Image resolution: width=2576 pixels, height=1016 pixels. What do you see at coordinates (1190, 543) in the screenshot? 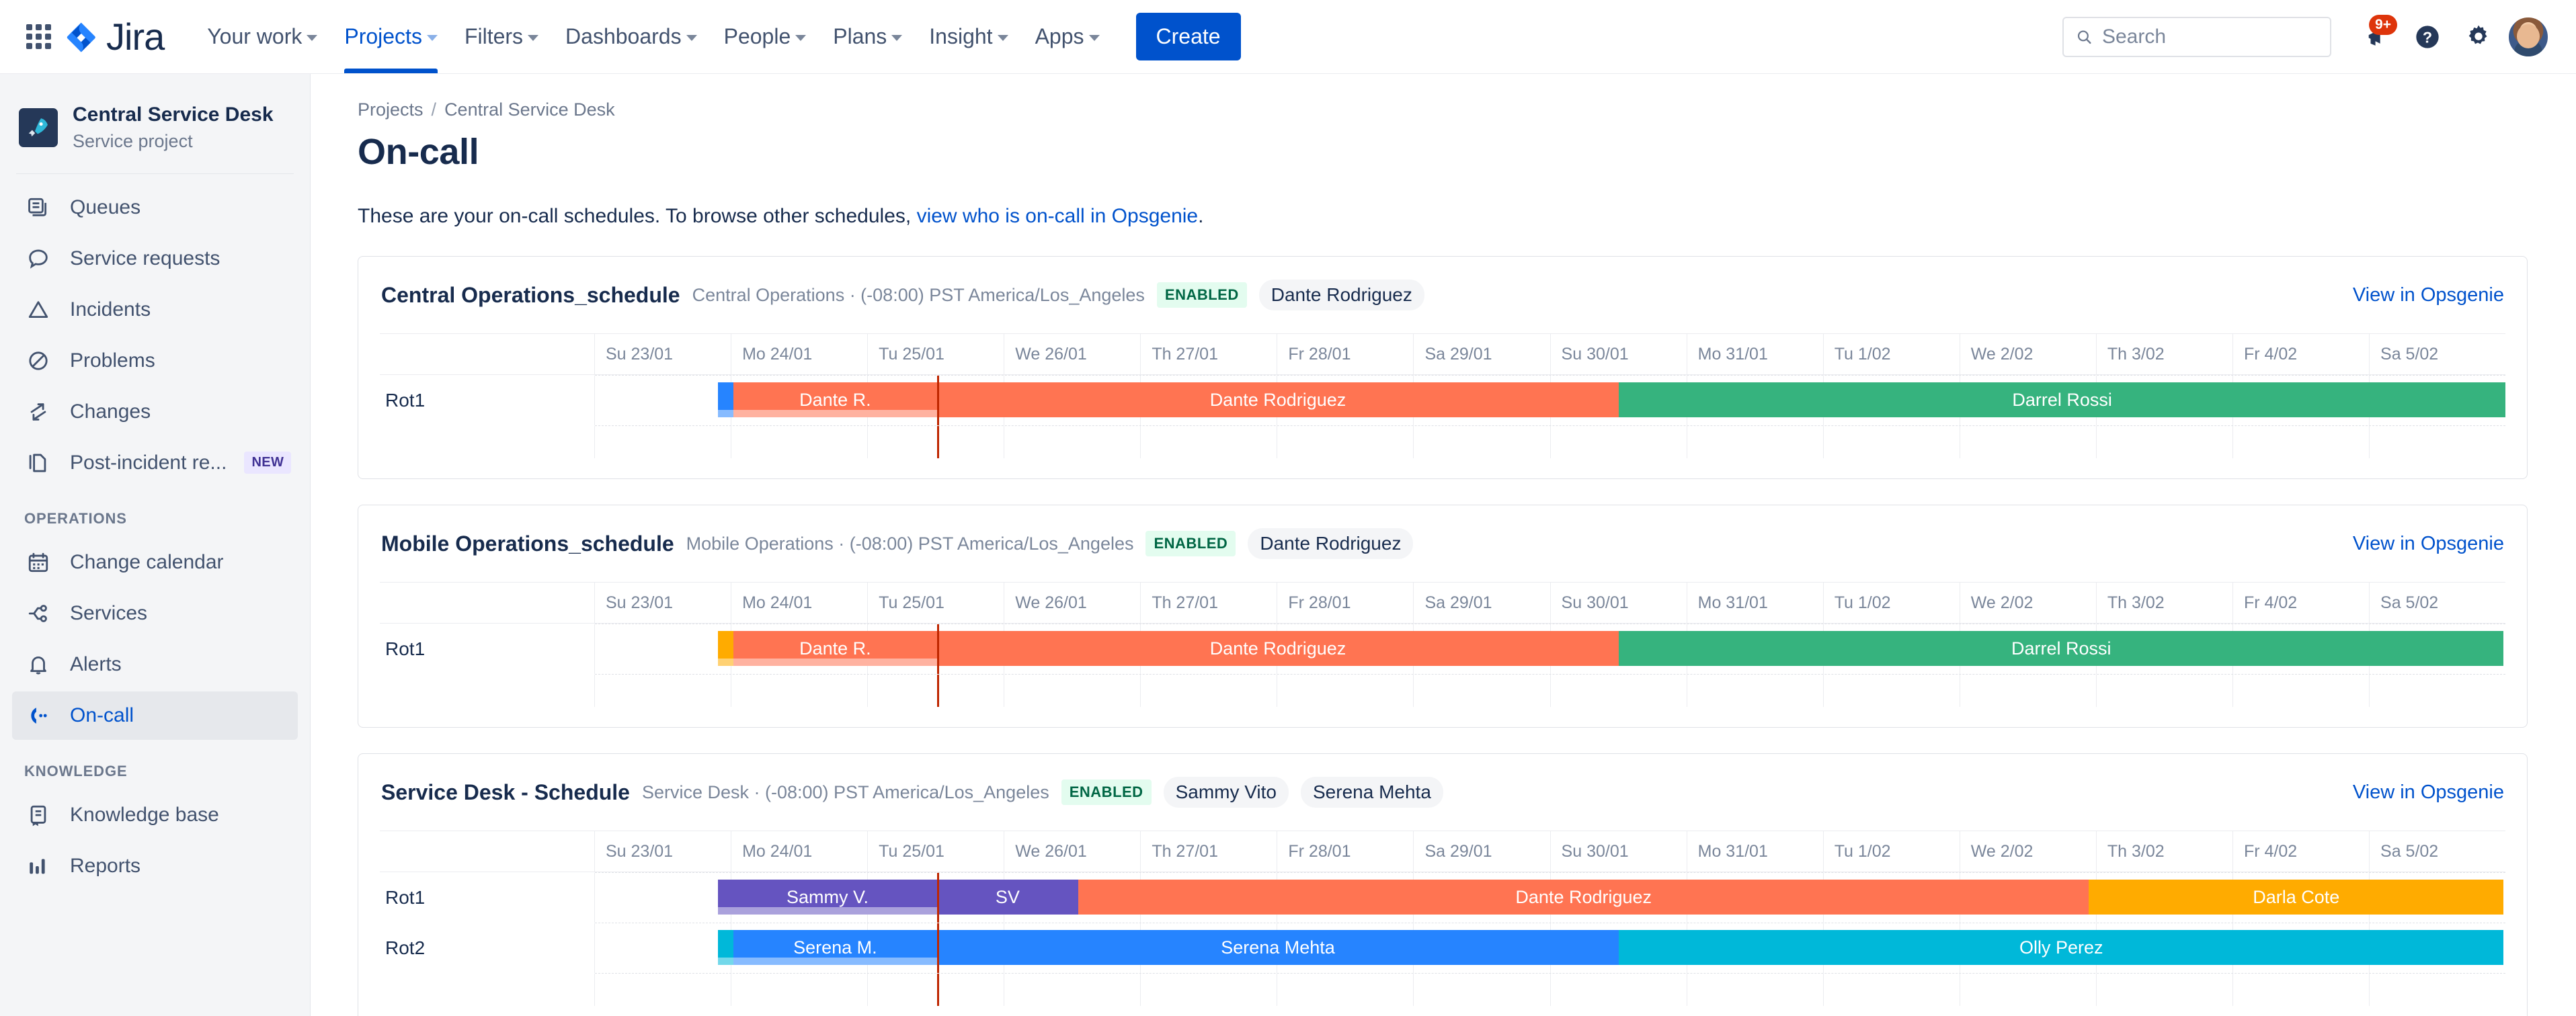
I see `status-badge-enabled: ENABLED` at bounding box center [1190, 543].